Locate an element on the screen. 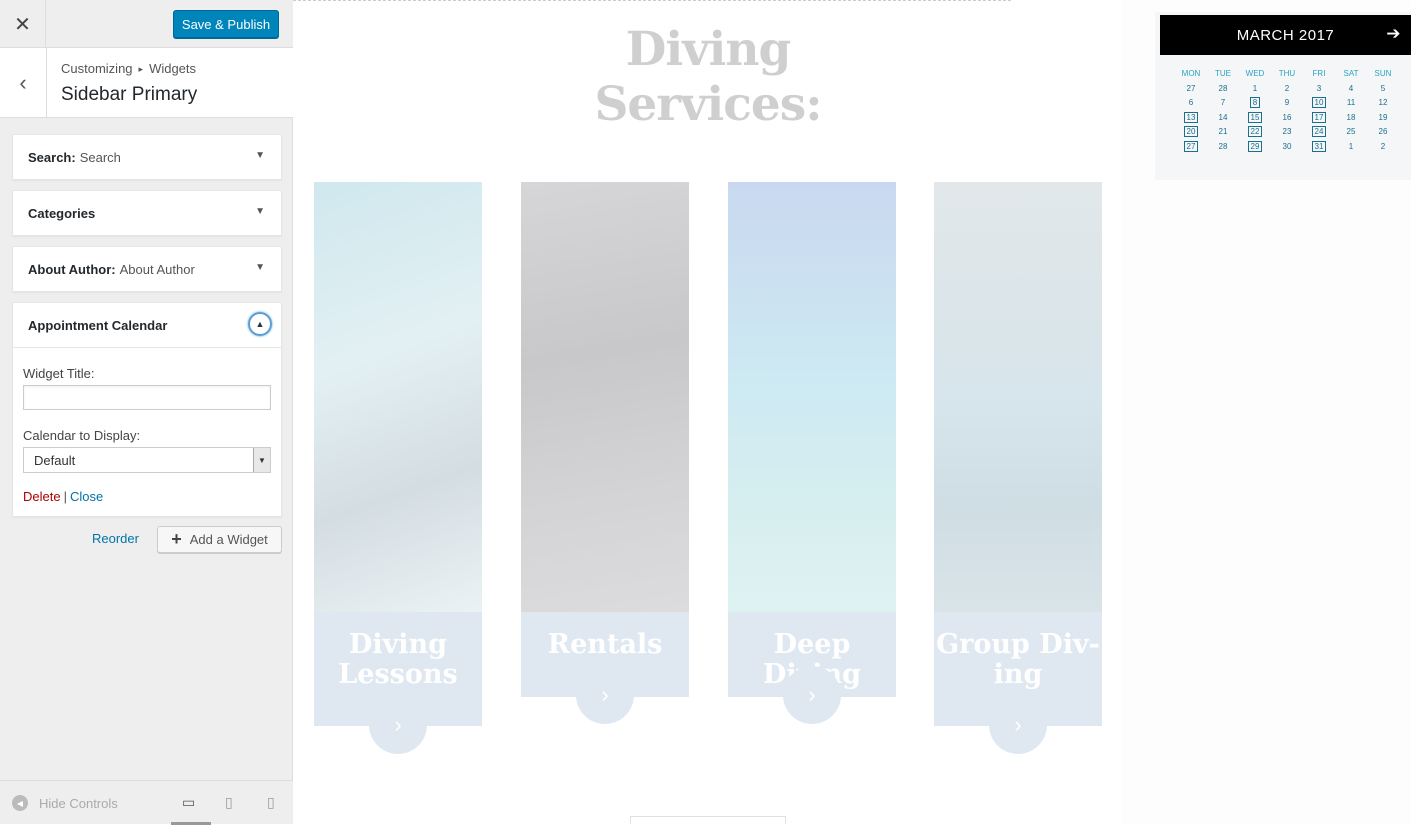 The width and height of the screenshot is (1411, 825). hide-controls-label: Hide Controls is located at coordinates (78, 803).